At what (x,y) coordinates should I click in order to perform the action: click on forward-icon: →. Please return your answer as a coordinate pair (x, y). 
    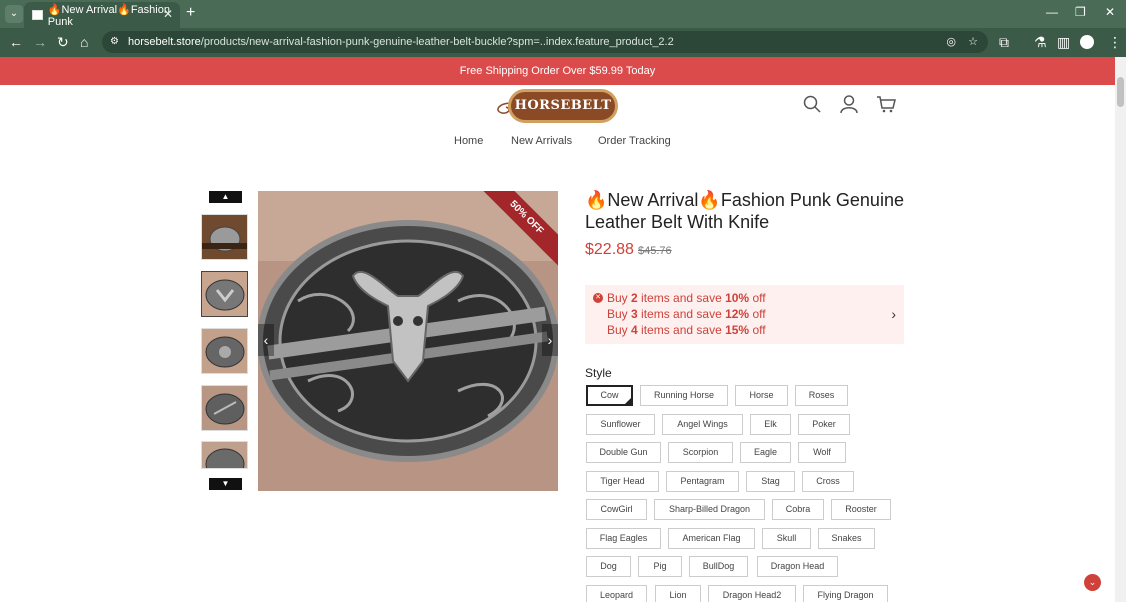
    Looking at the image, I should click on (40, 42).